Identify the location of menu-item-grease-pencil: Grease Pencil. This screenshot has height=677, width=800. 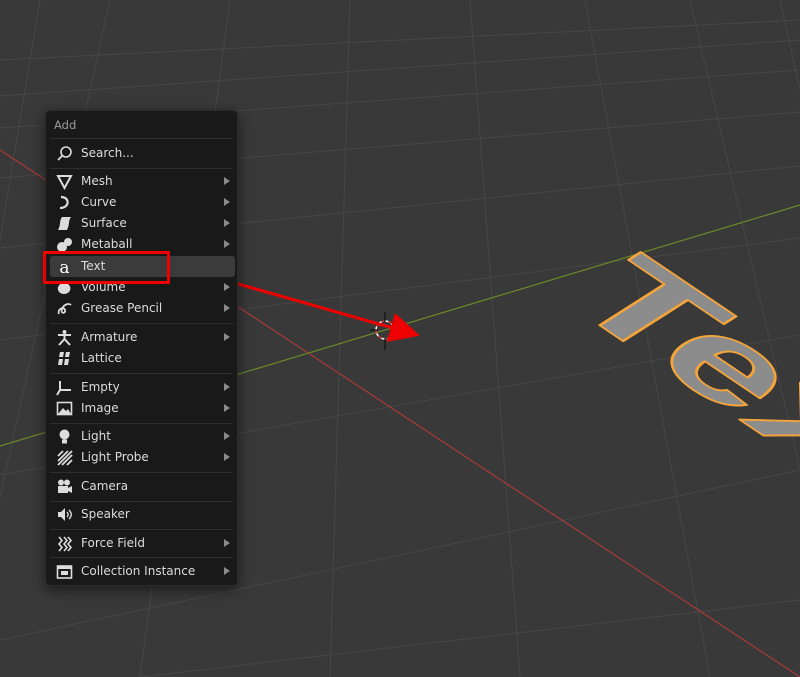
(142, 308).